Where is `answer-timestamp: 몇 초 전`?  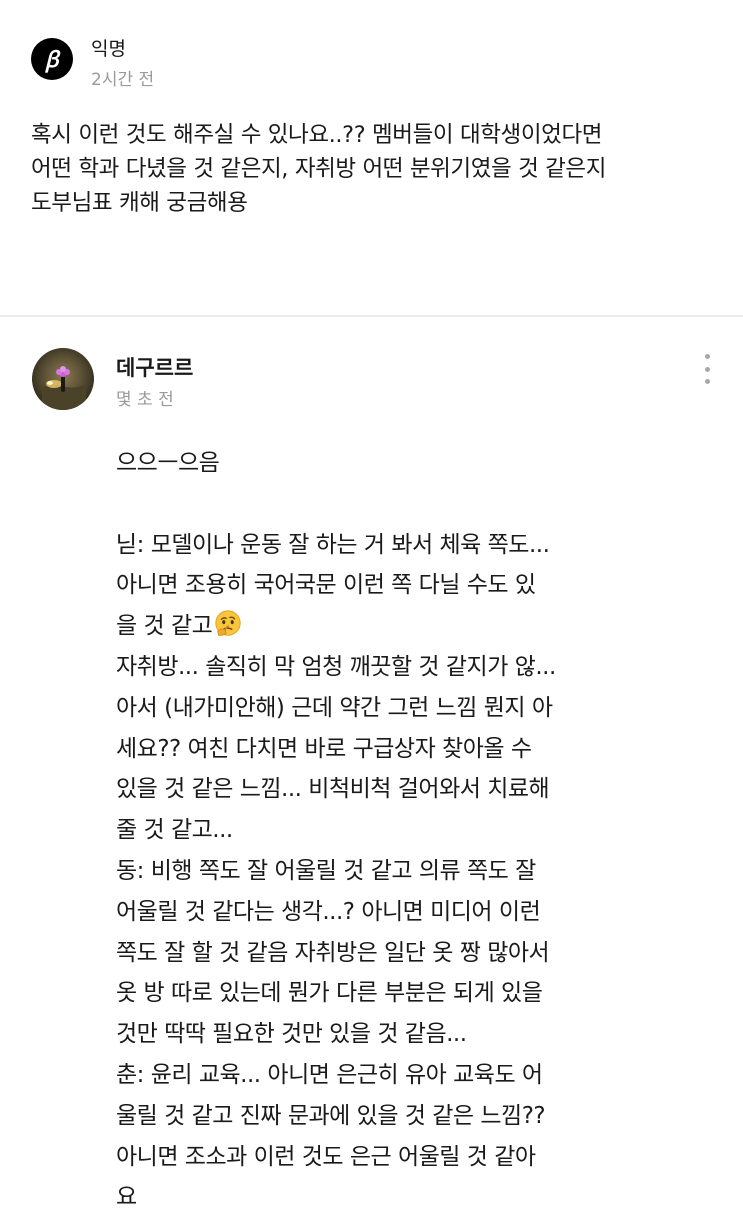
answer-timestamp: 몇 초 전 is located at coordinates (145, 400).